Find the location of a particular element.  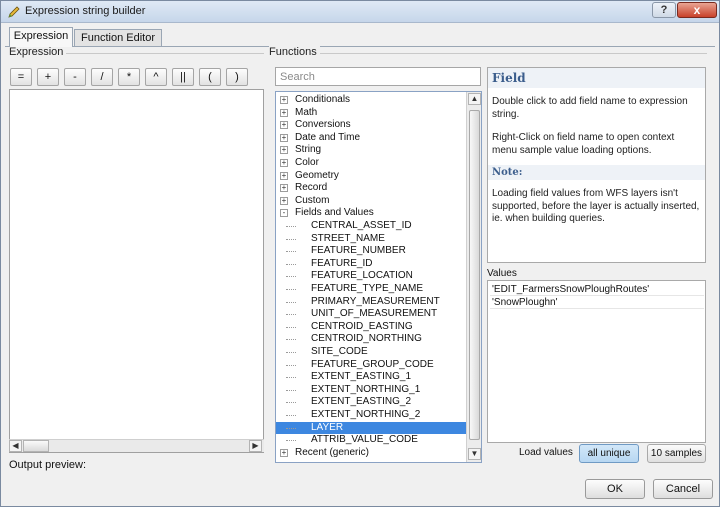

scroll-right-icon: ▶ is located at coordinates (255, 446).